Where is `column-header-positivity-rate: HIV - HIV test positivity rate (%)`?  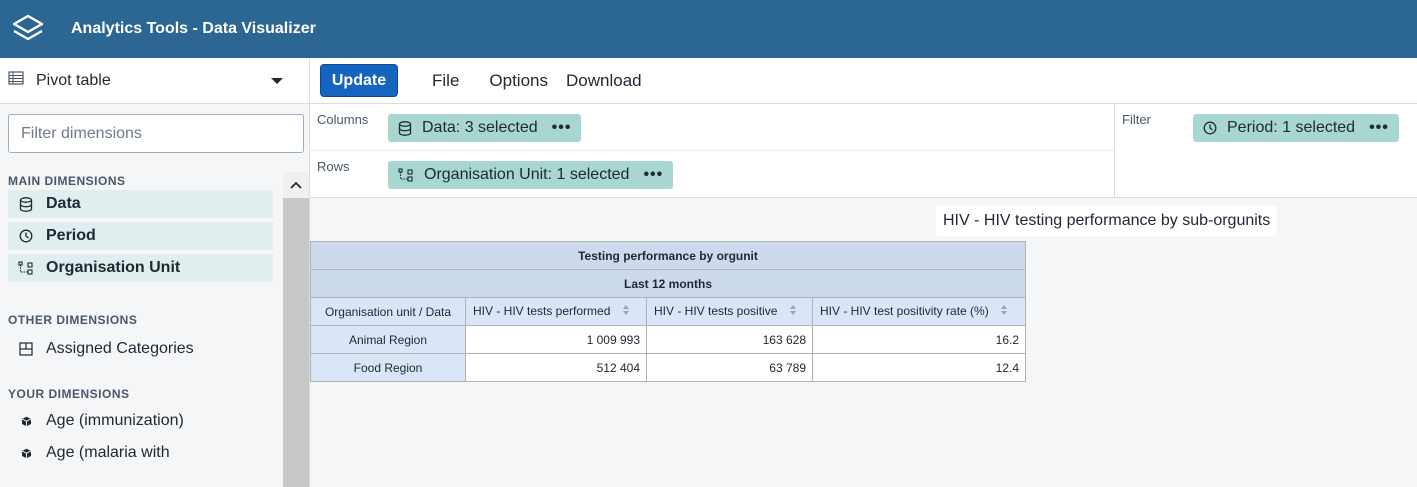 column-header-positivity-rate: HIV - HIV test positivity rate (%) is located at coordinates (919, 311).